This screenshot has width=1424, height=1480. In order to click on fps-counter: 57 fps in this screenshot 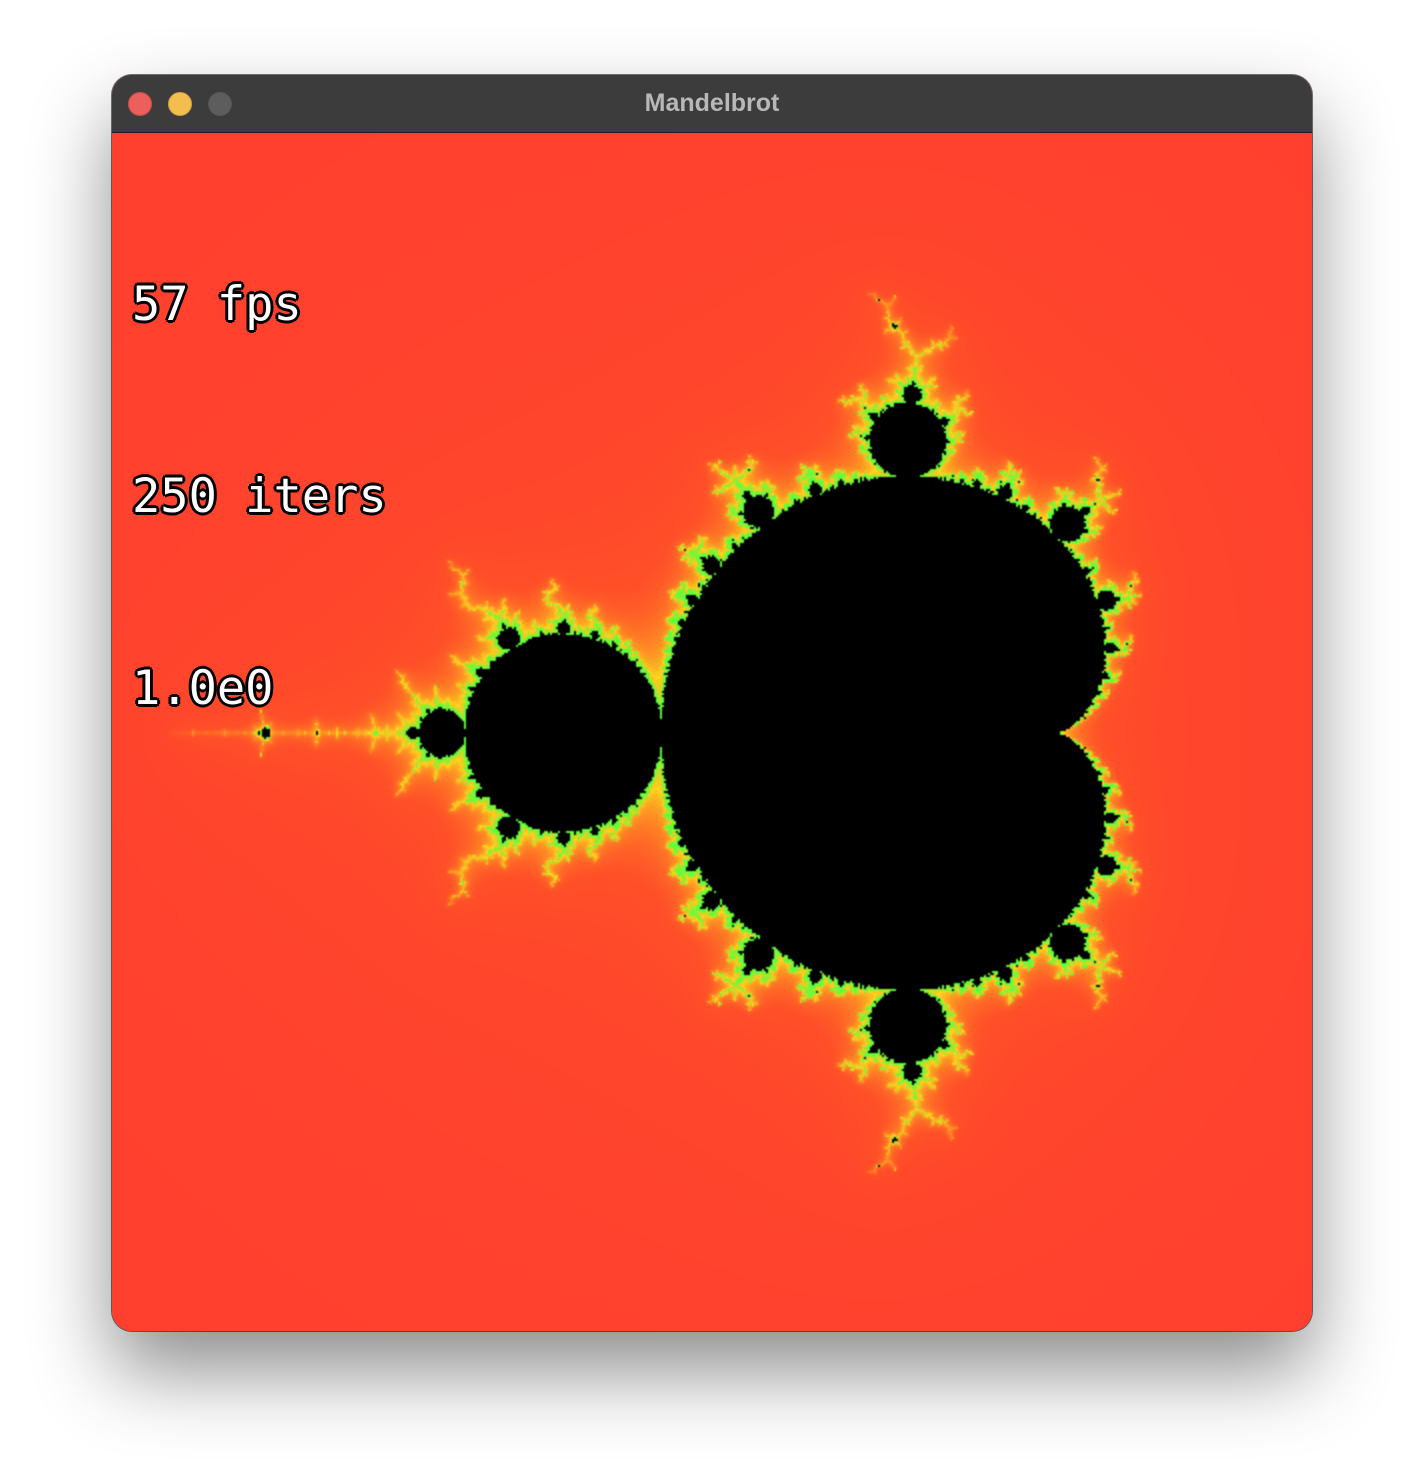, I will do `click(217, 304)`.